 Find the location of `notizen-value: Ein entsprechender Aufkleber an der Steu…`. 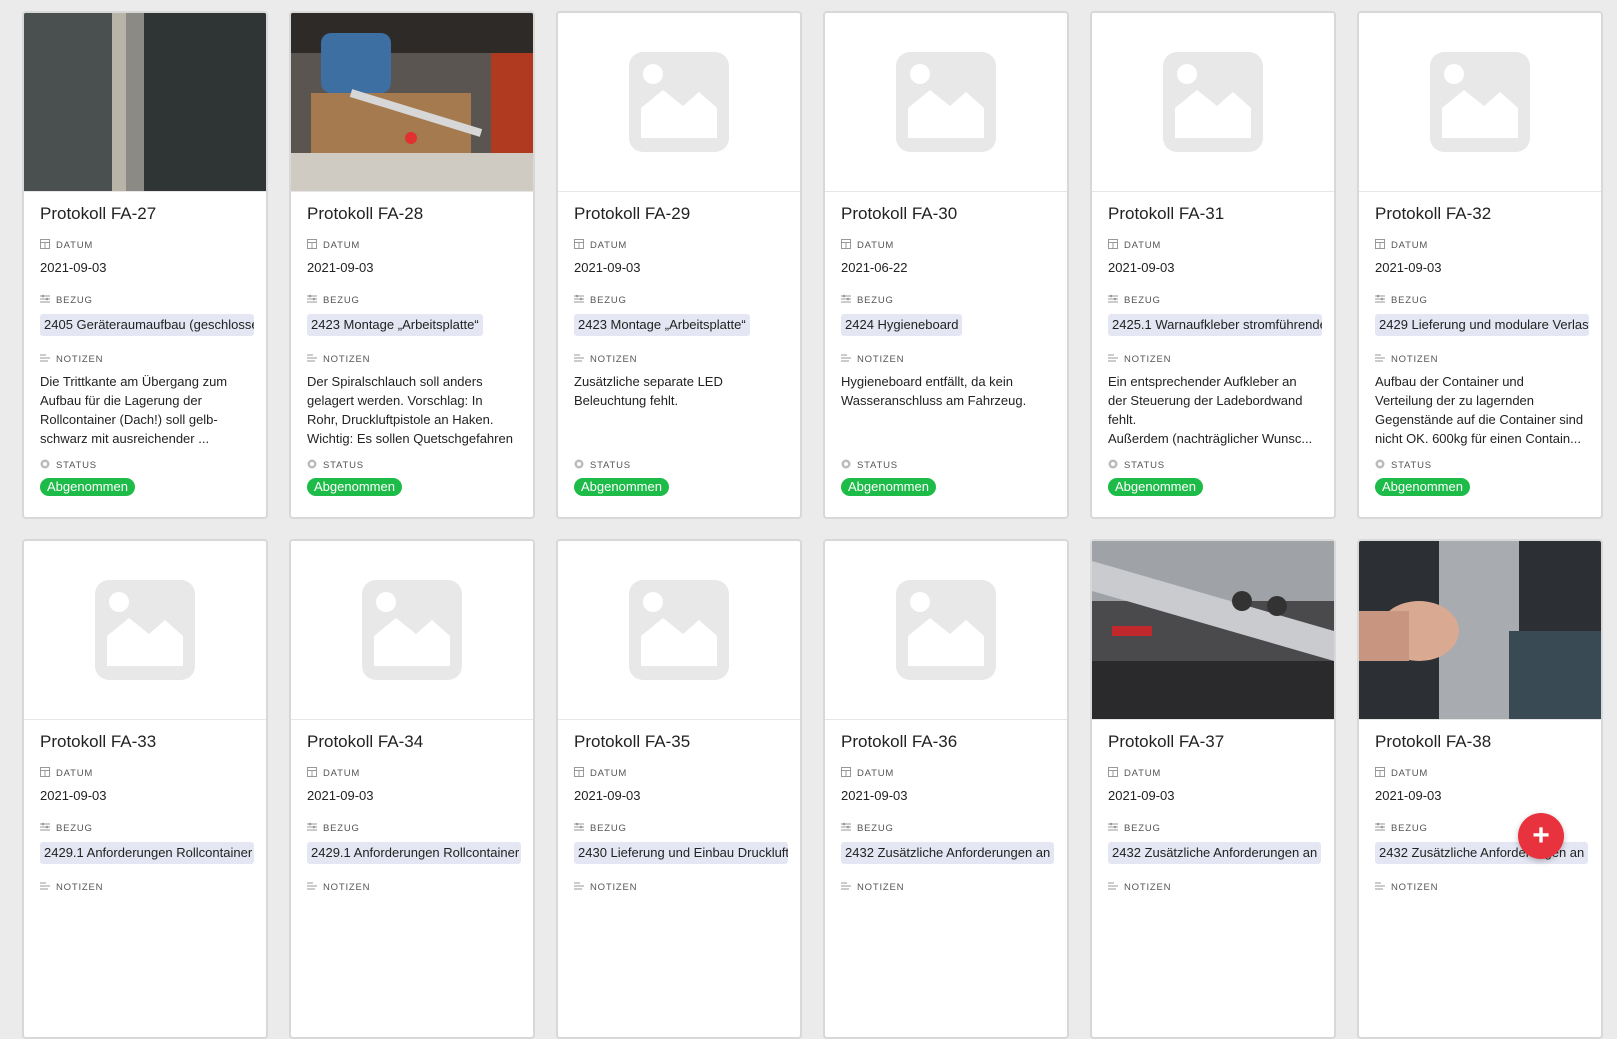

notizen-value: Ein entsprechender Aufkleber an der Steu… is located at coordinates (1210, 410).